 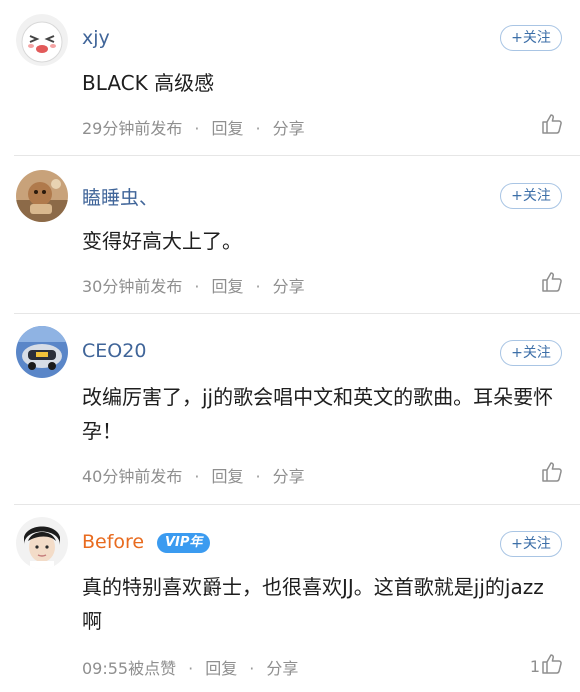 I want to click on comment-meta: 29分钟前发布 · 回复 · 分享, so click(x=193, y=127).